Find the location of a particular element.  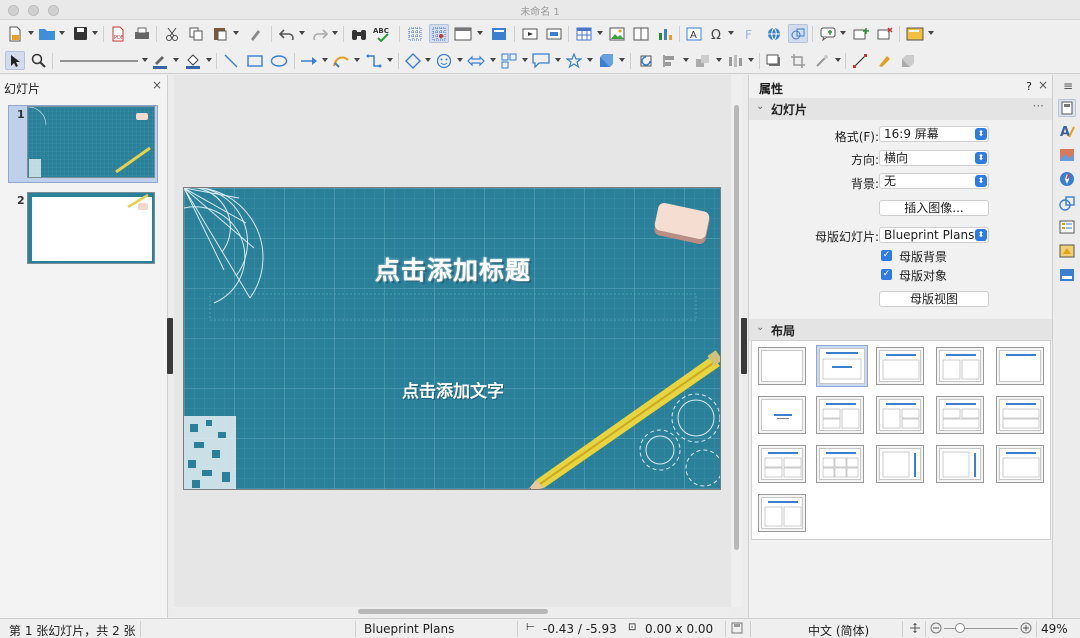

hyperlink-icon is located at coordinates (774, 33).